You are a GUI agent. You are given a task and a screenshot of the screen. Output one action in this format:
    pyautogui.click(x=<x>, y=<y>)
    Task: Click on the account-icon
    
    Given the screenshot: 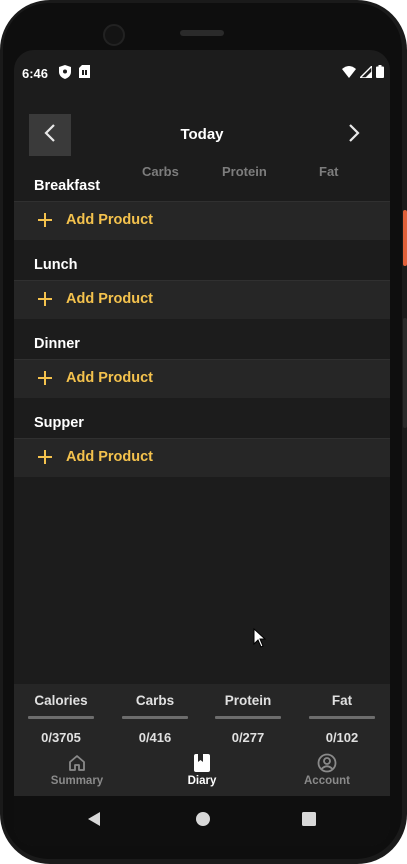 What is the action you would take?
    pyautogui.click(x=327, y=763)
    